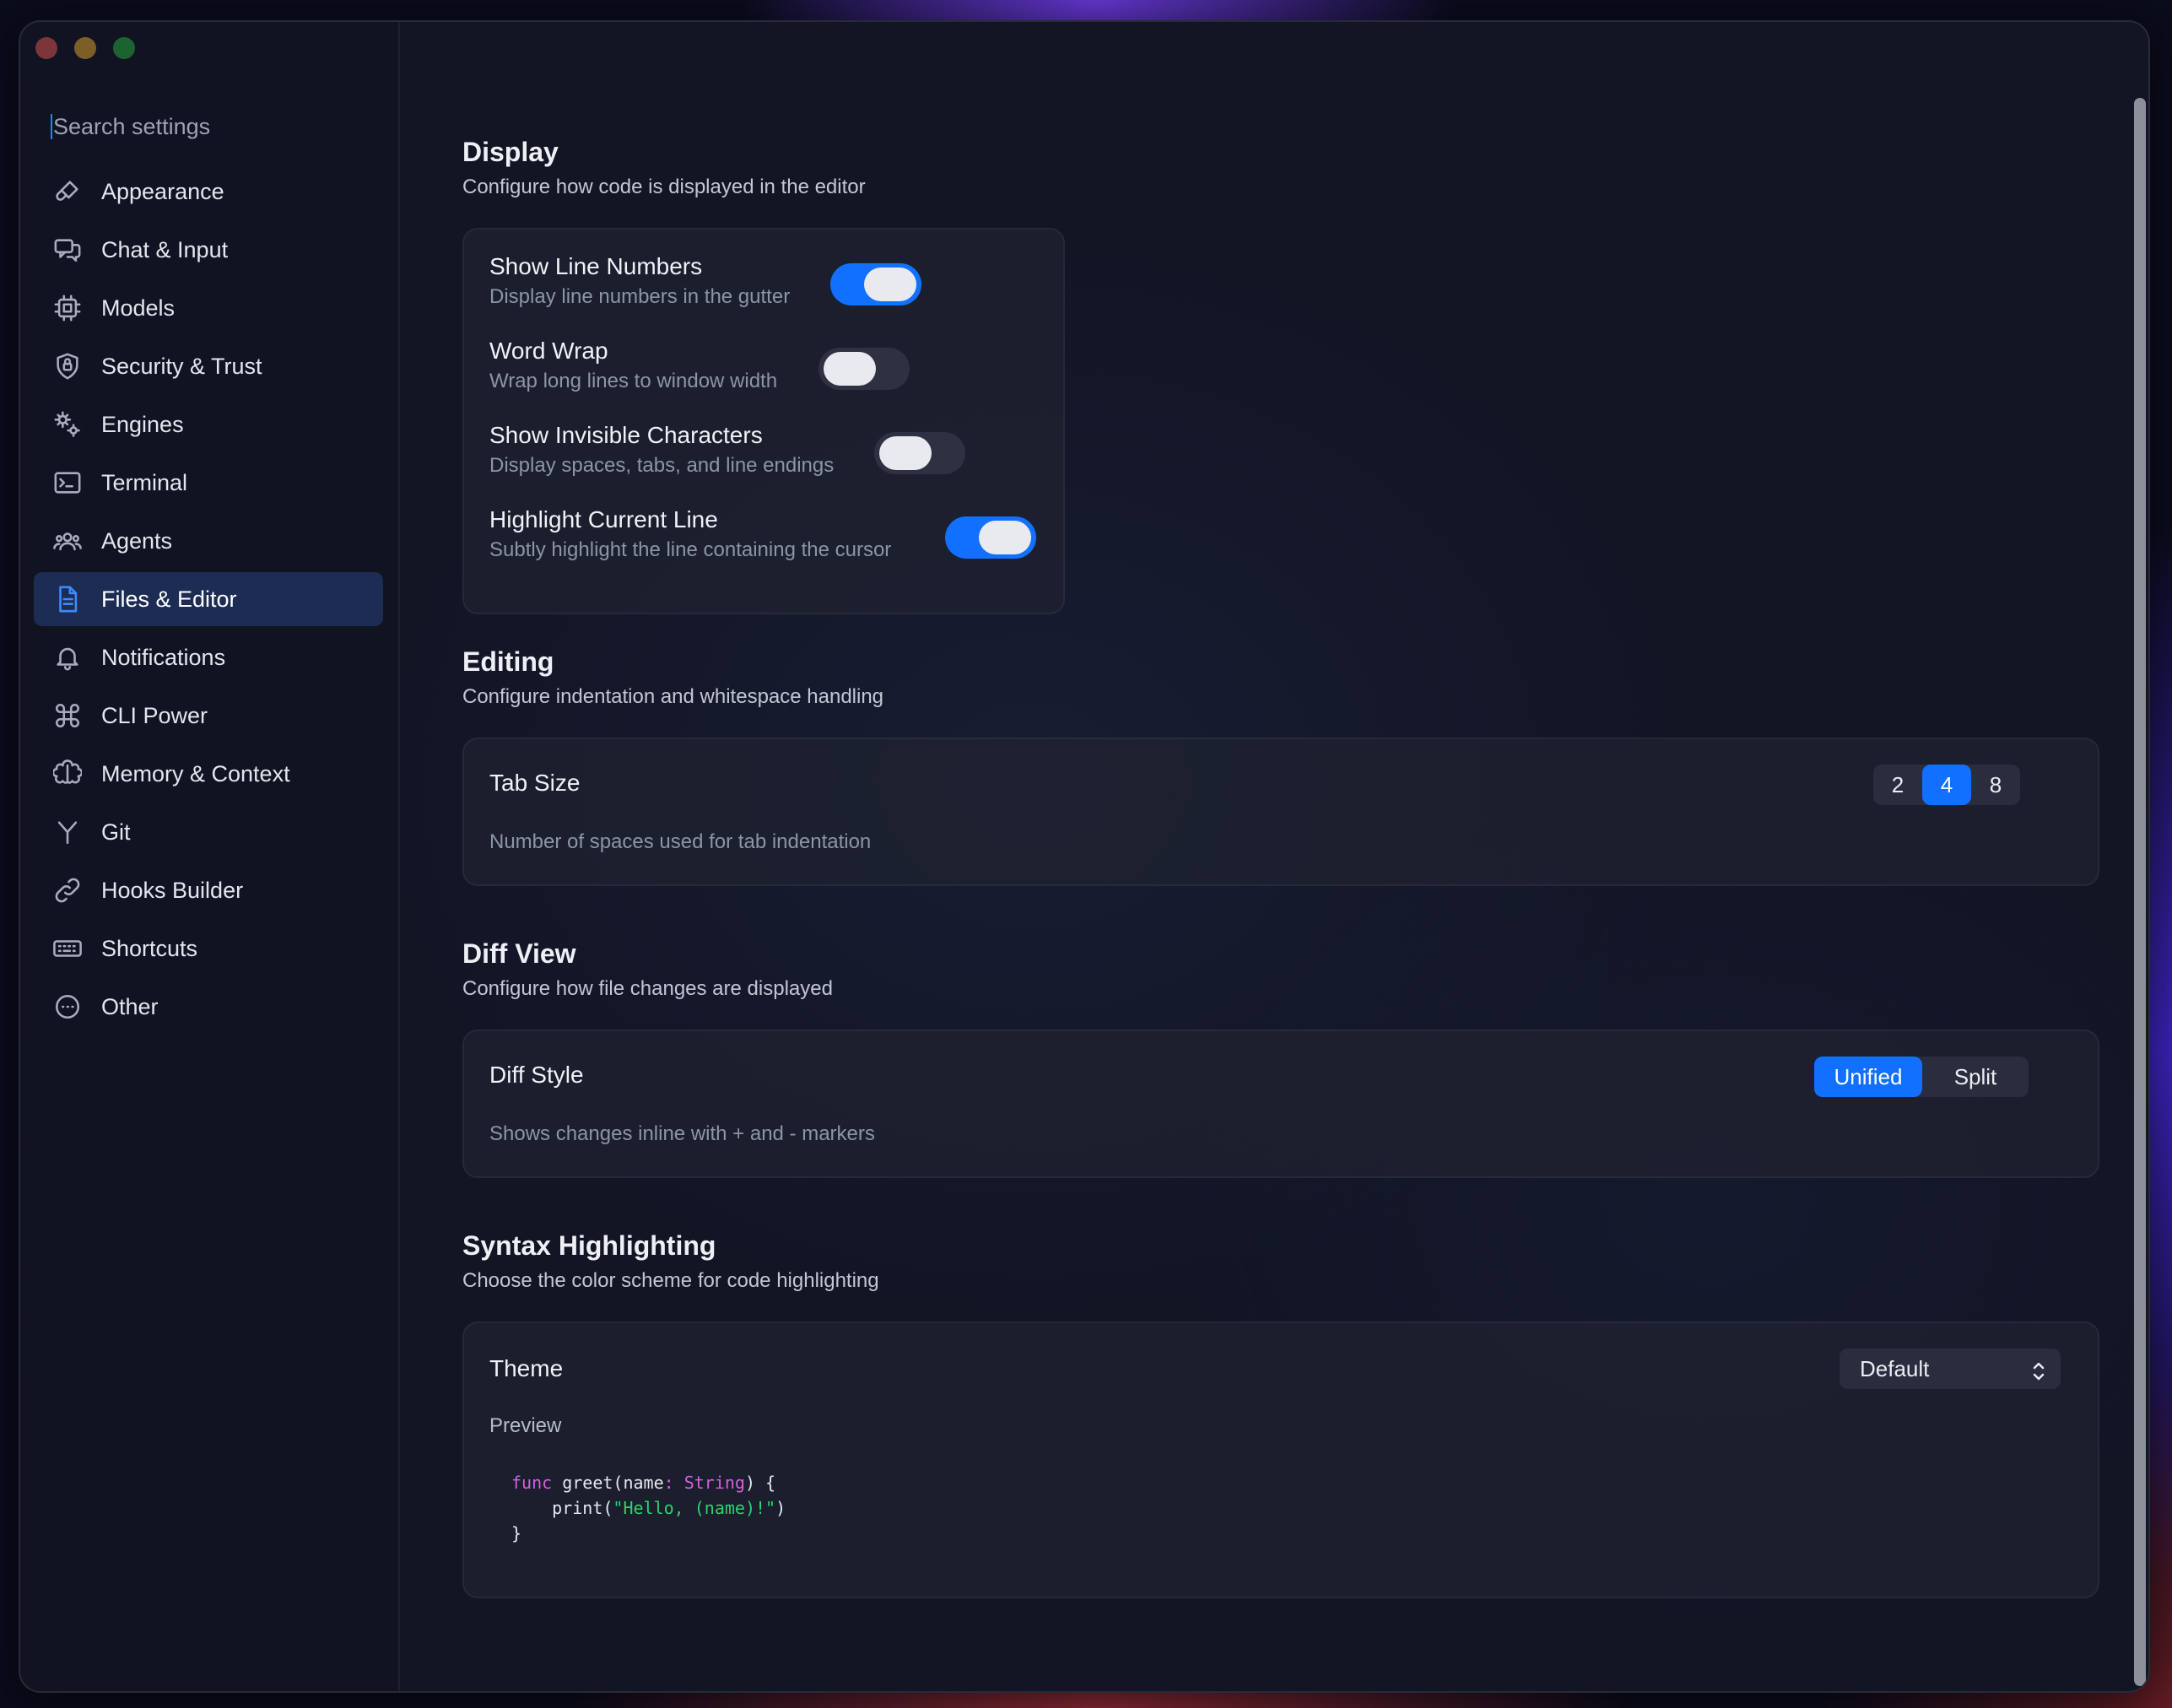  I want to click on sidebar-item-other: Other, so click(208, 1007).